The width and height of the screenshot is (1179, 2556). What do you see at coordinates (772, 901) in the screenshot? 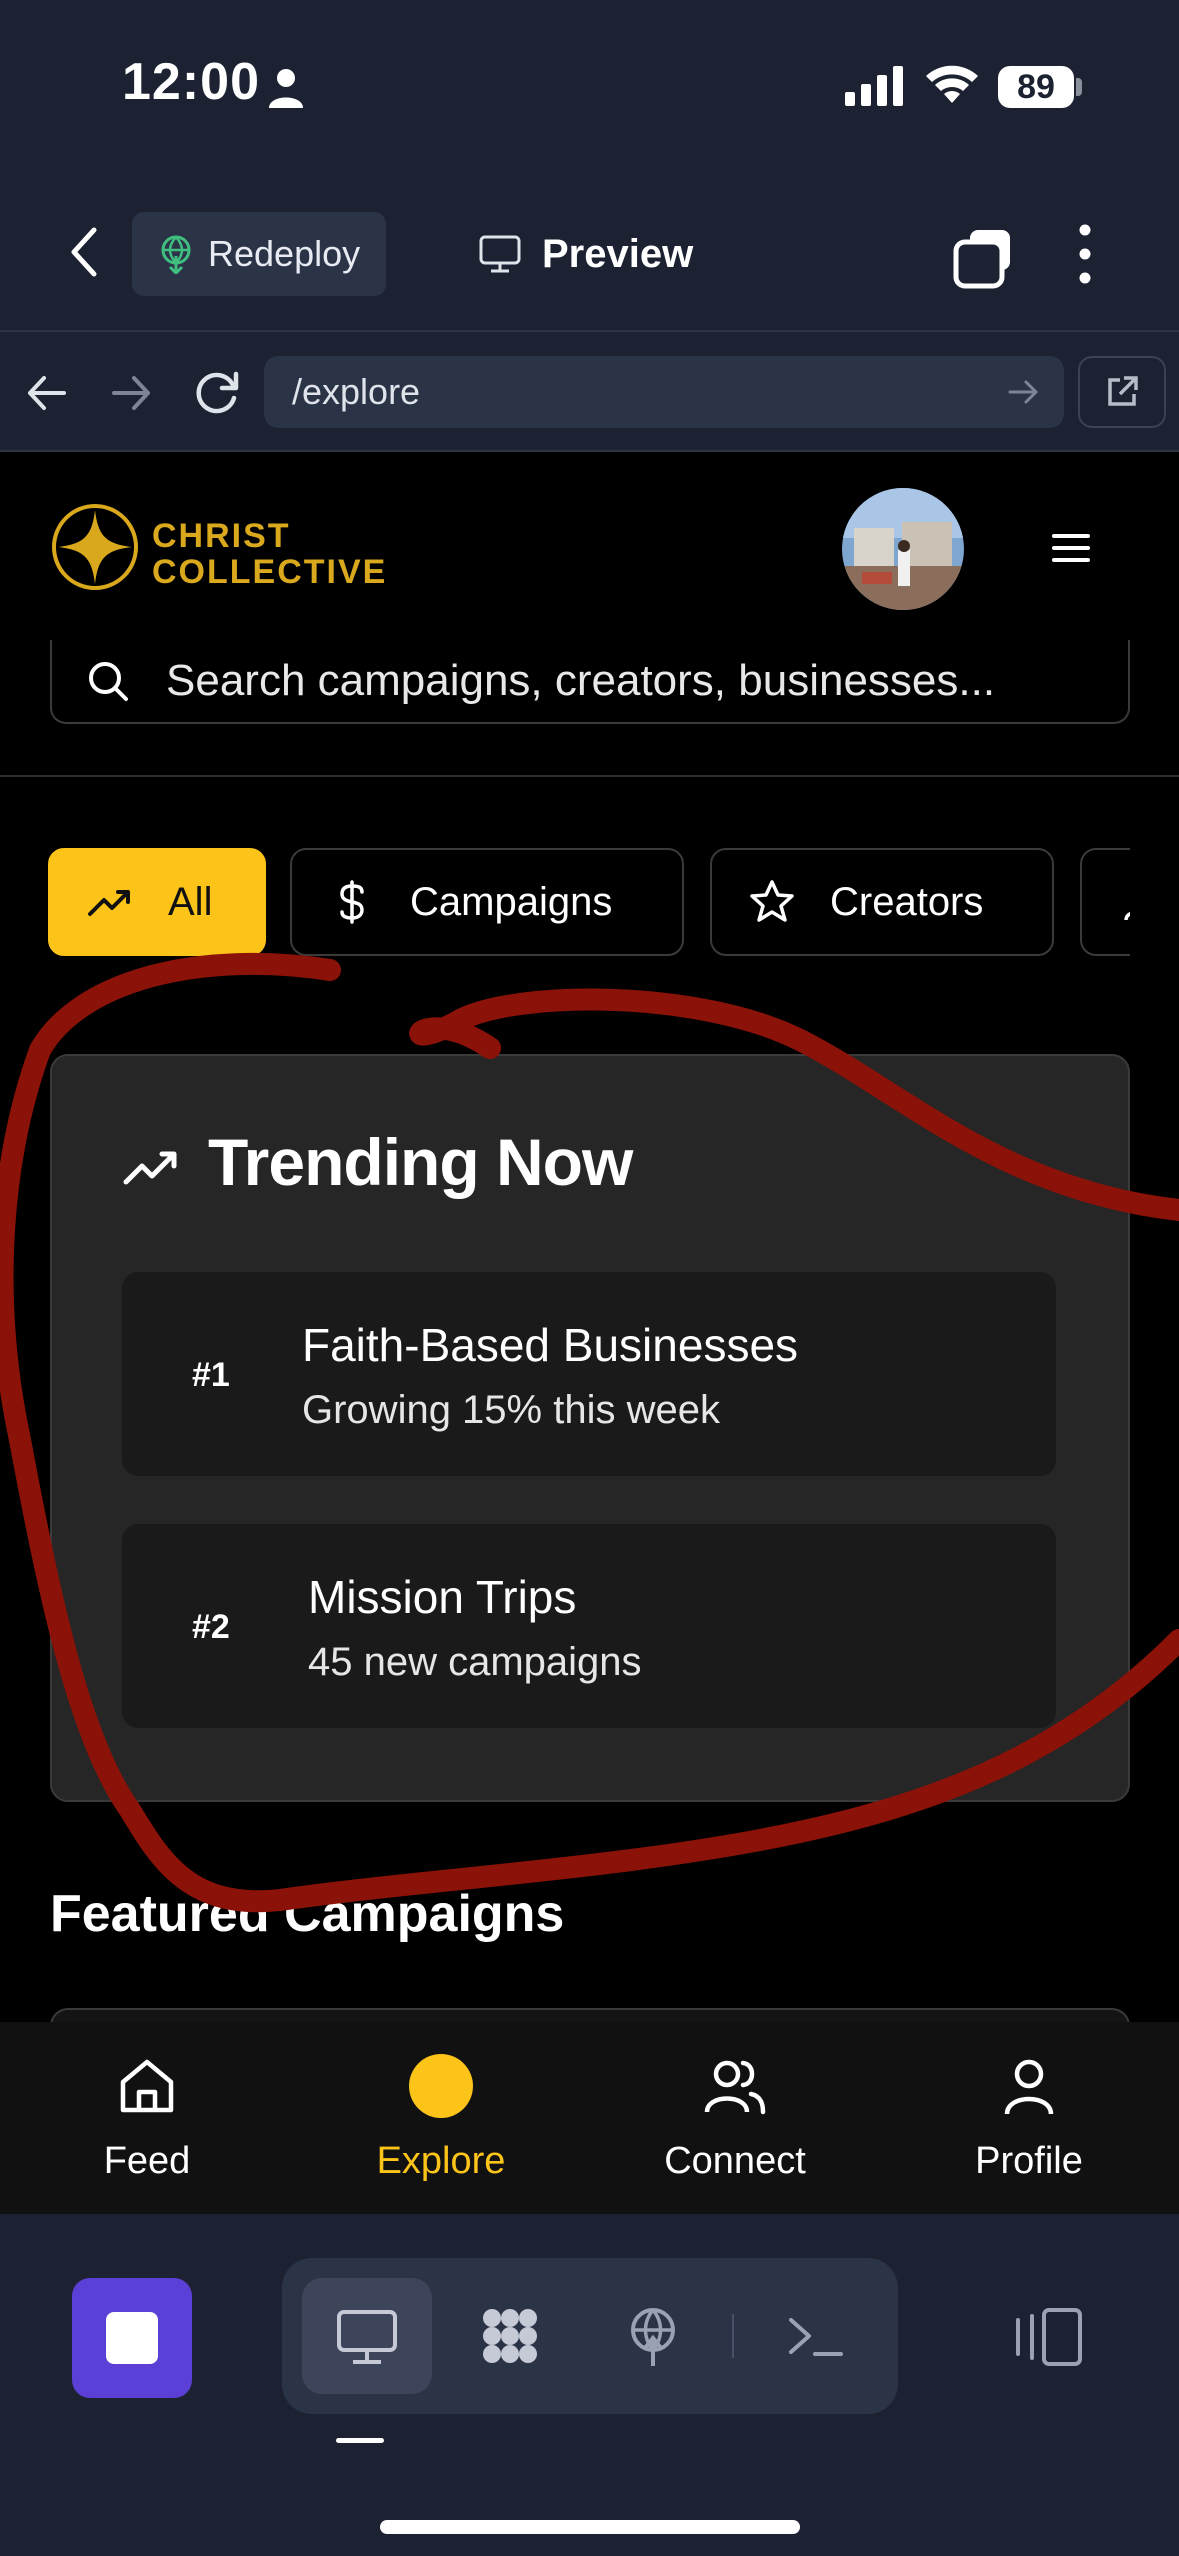
I see `star-icon` at bounding box center [772, 901].